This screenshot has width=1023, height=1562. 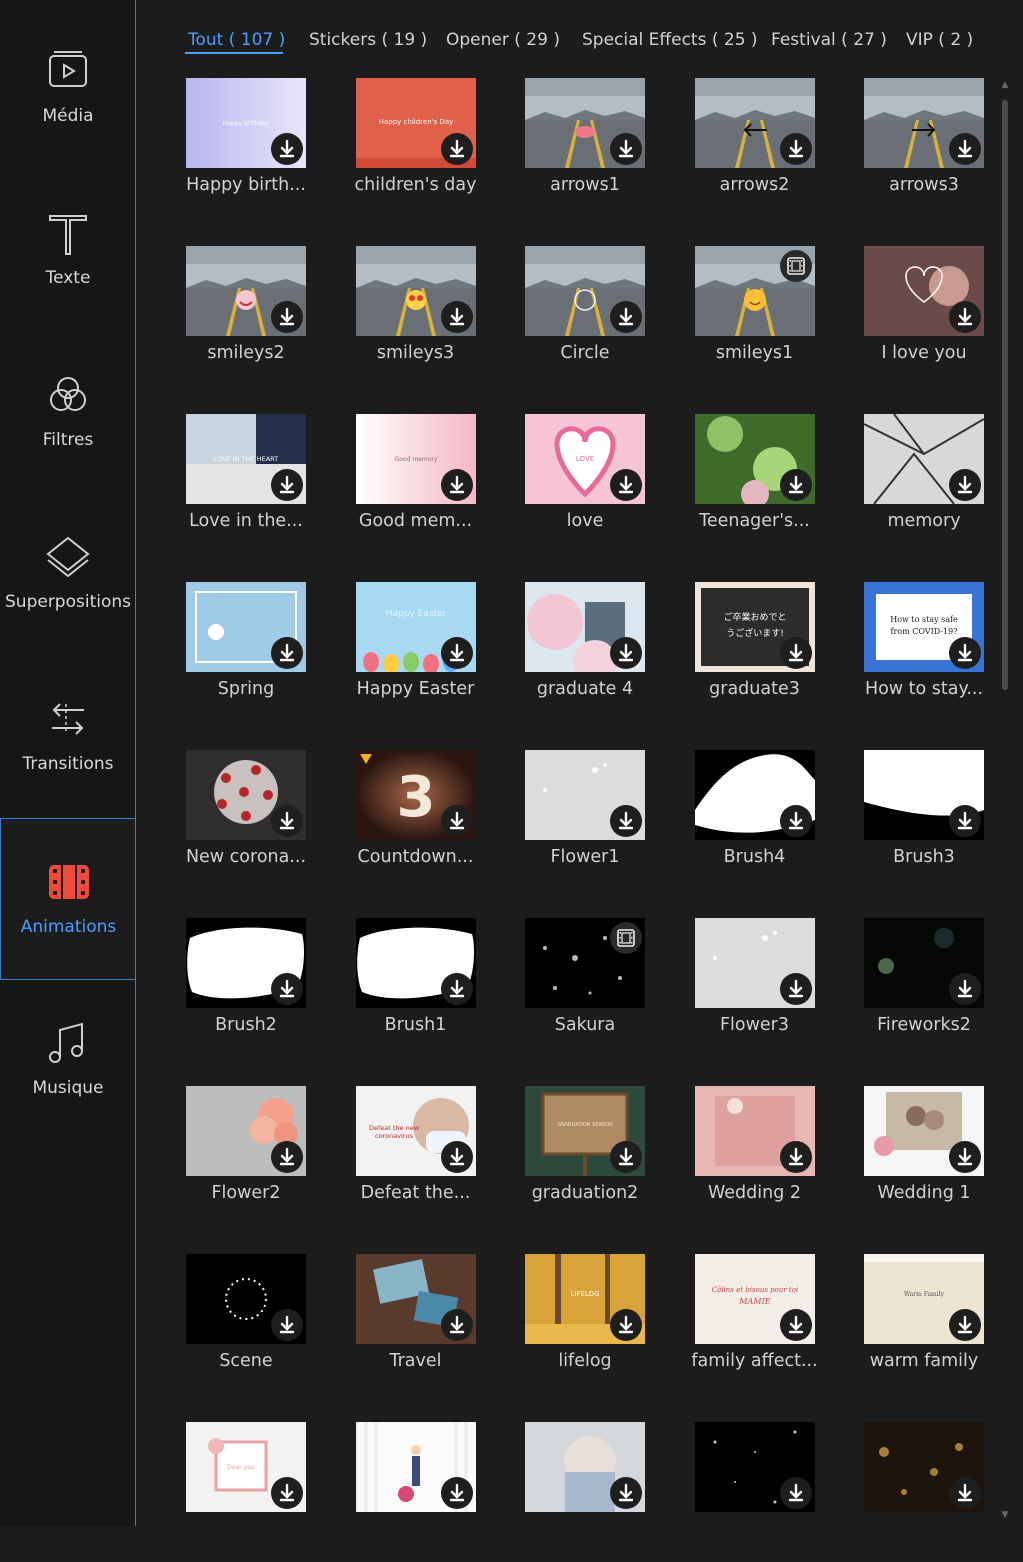 I want to click on tab-5: VIP ( 2 ), so click(x=939, y=40).